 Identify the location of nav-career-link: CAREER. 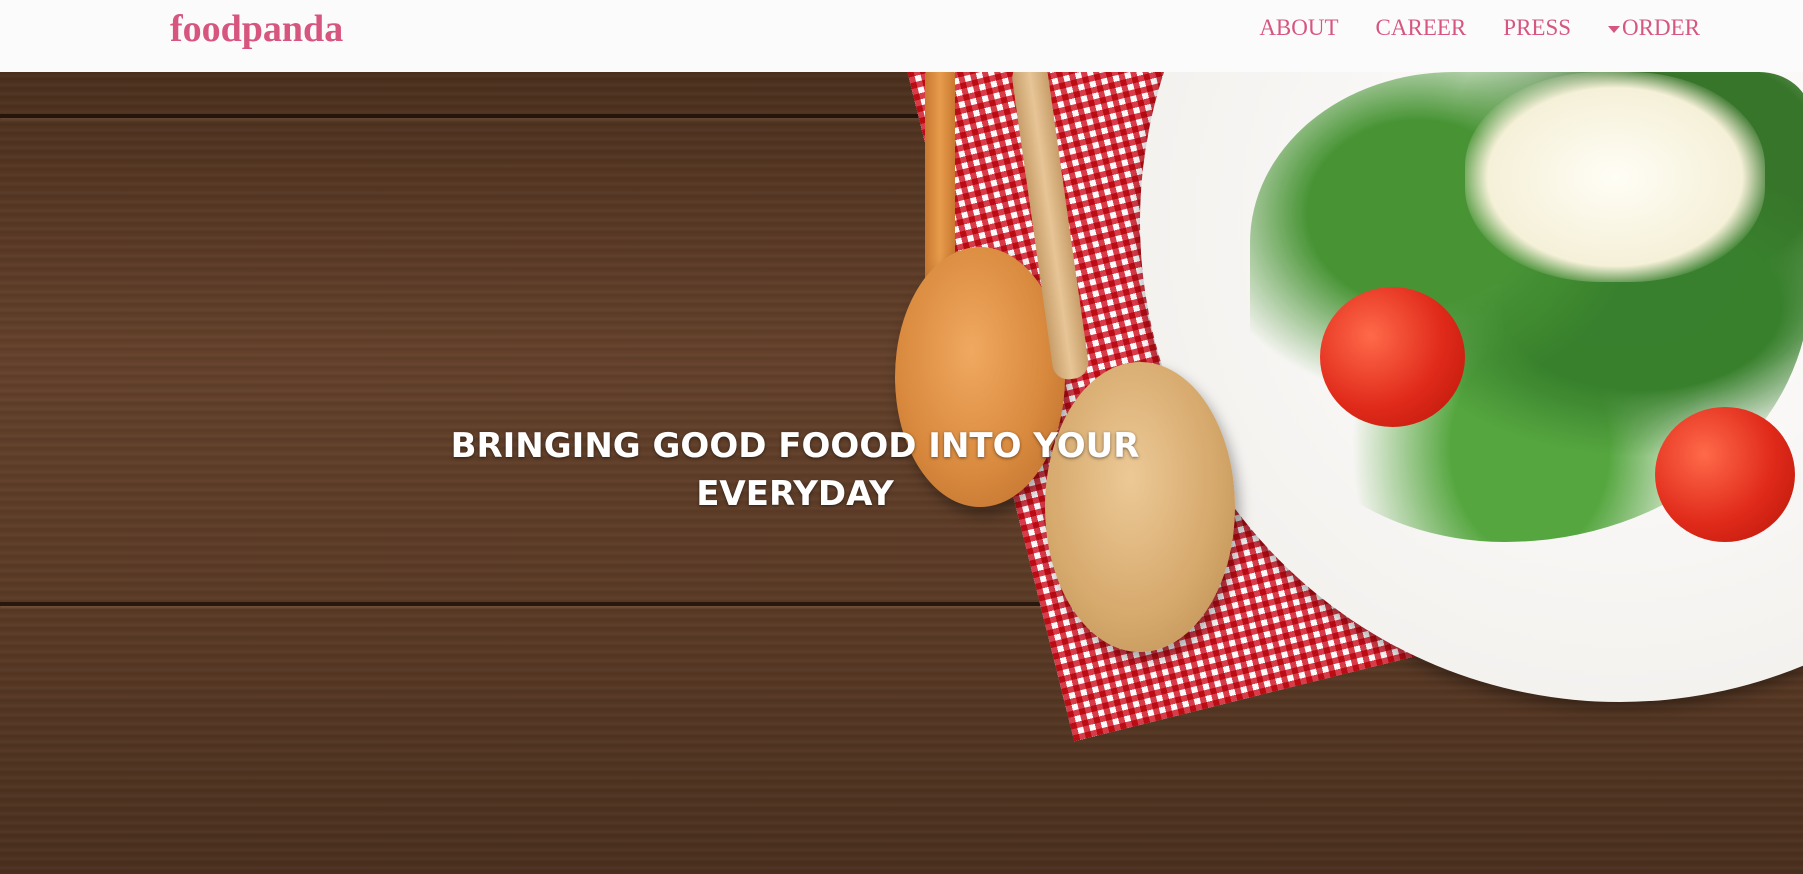
(1421, 28).